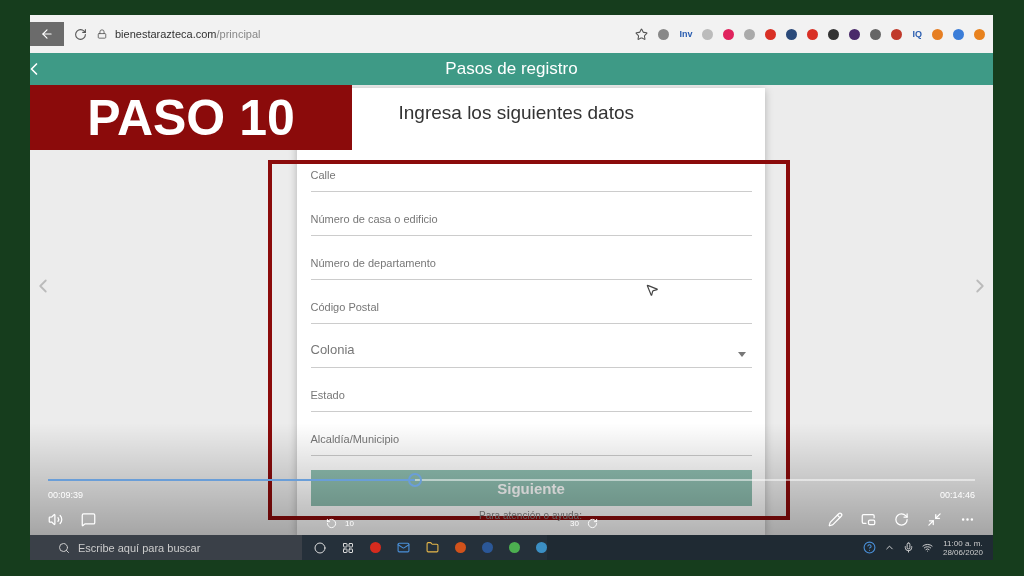 Image resolution: width=1024 pixels, height=576 pixels. I want to click on header-title: Pasos de registro, so click(511, 69).